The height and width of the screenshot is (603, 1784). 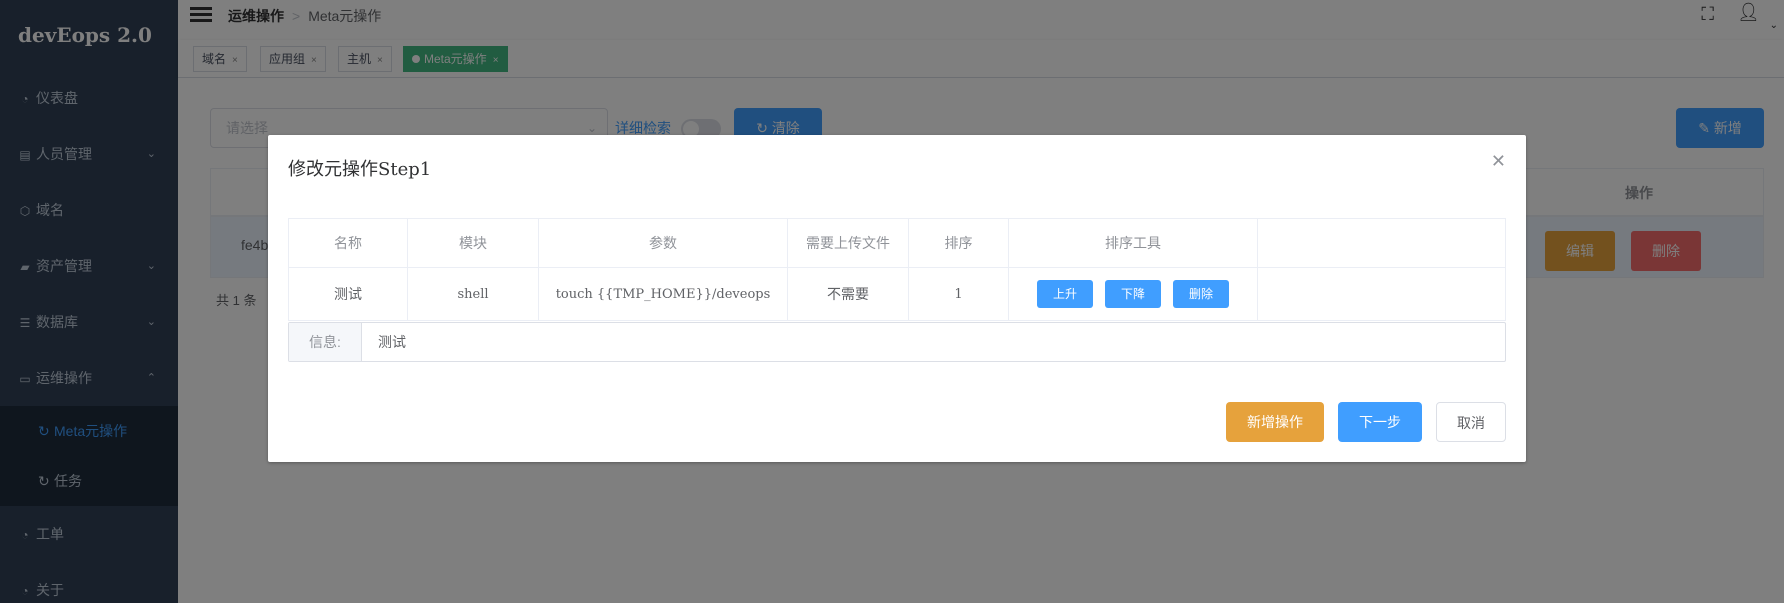 I want to click on info-input: 测试, so click(x=392, y=342).